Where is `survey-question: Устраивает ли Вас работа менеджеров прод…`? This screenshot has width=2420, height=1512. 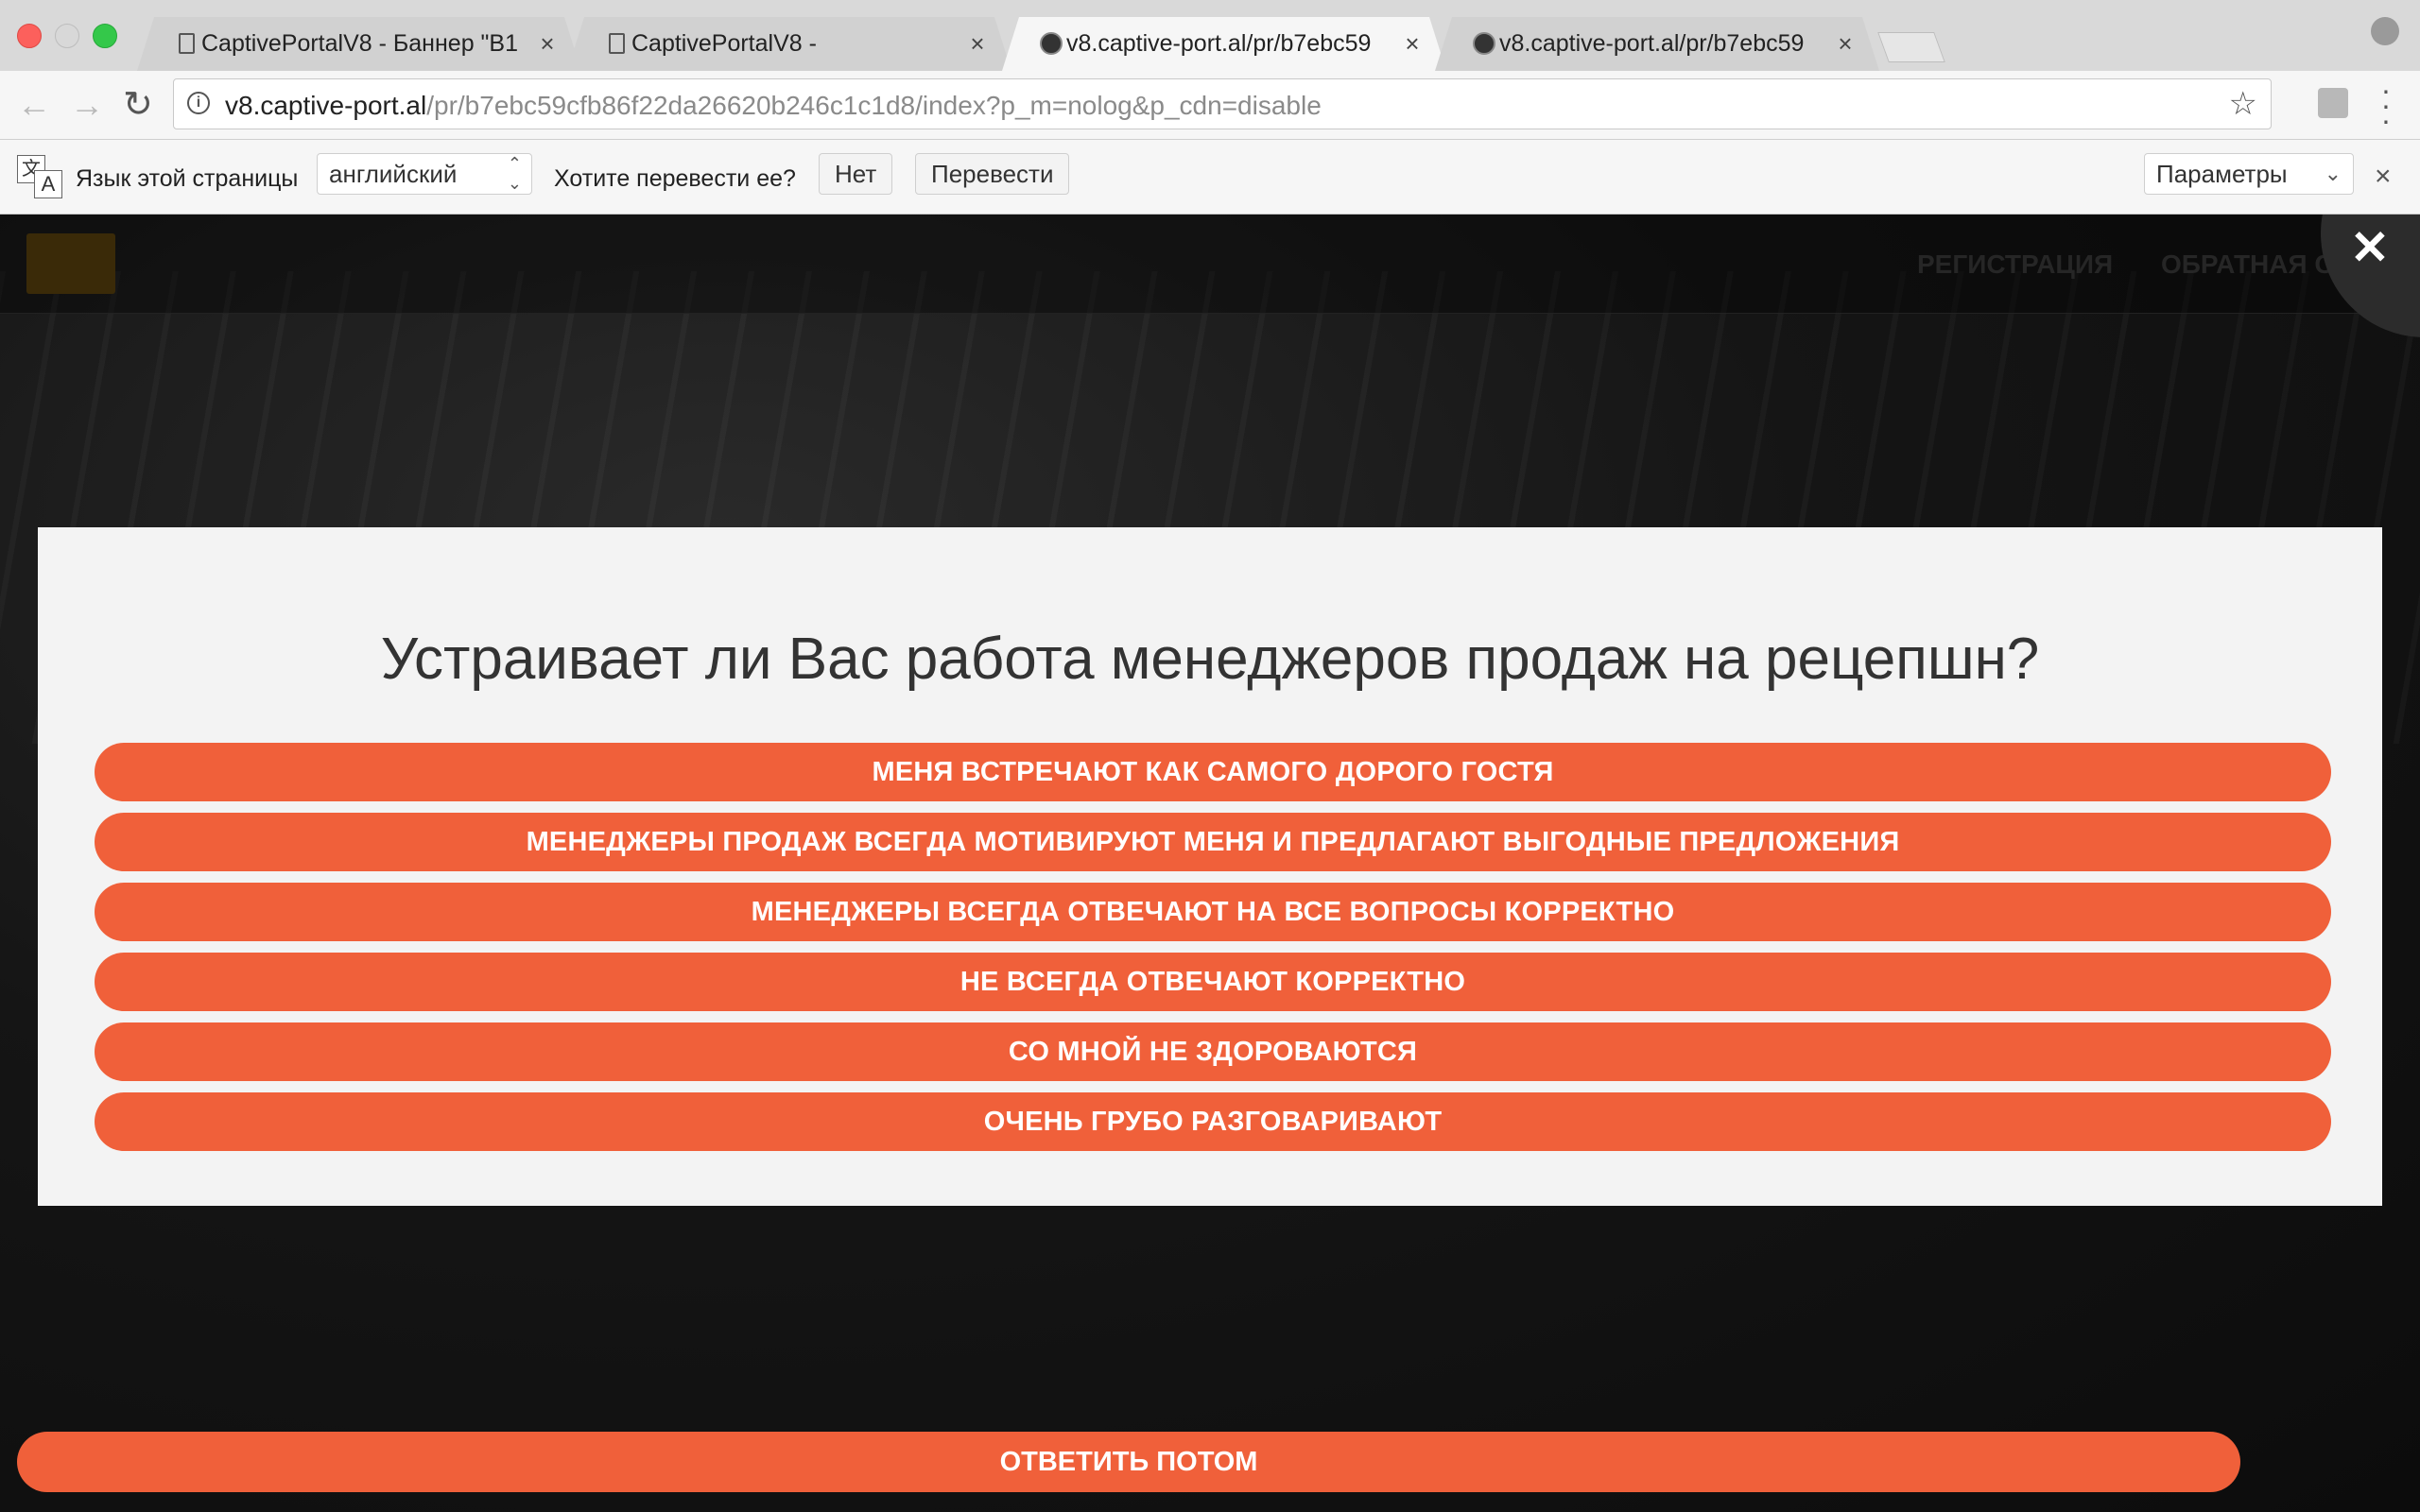 survey-question: Устраивает ли Вас работа менеджеров прод… is located at coordinates (1210, 659).